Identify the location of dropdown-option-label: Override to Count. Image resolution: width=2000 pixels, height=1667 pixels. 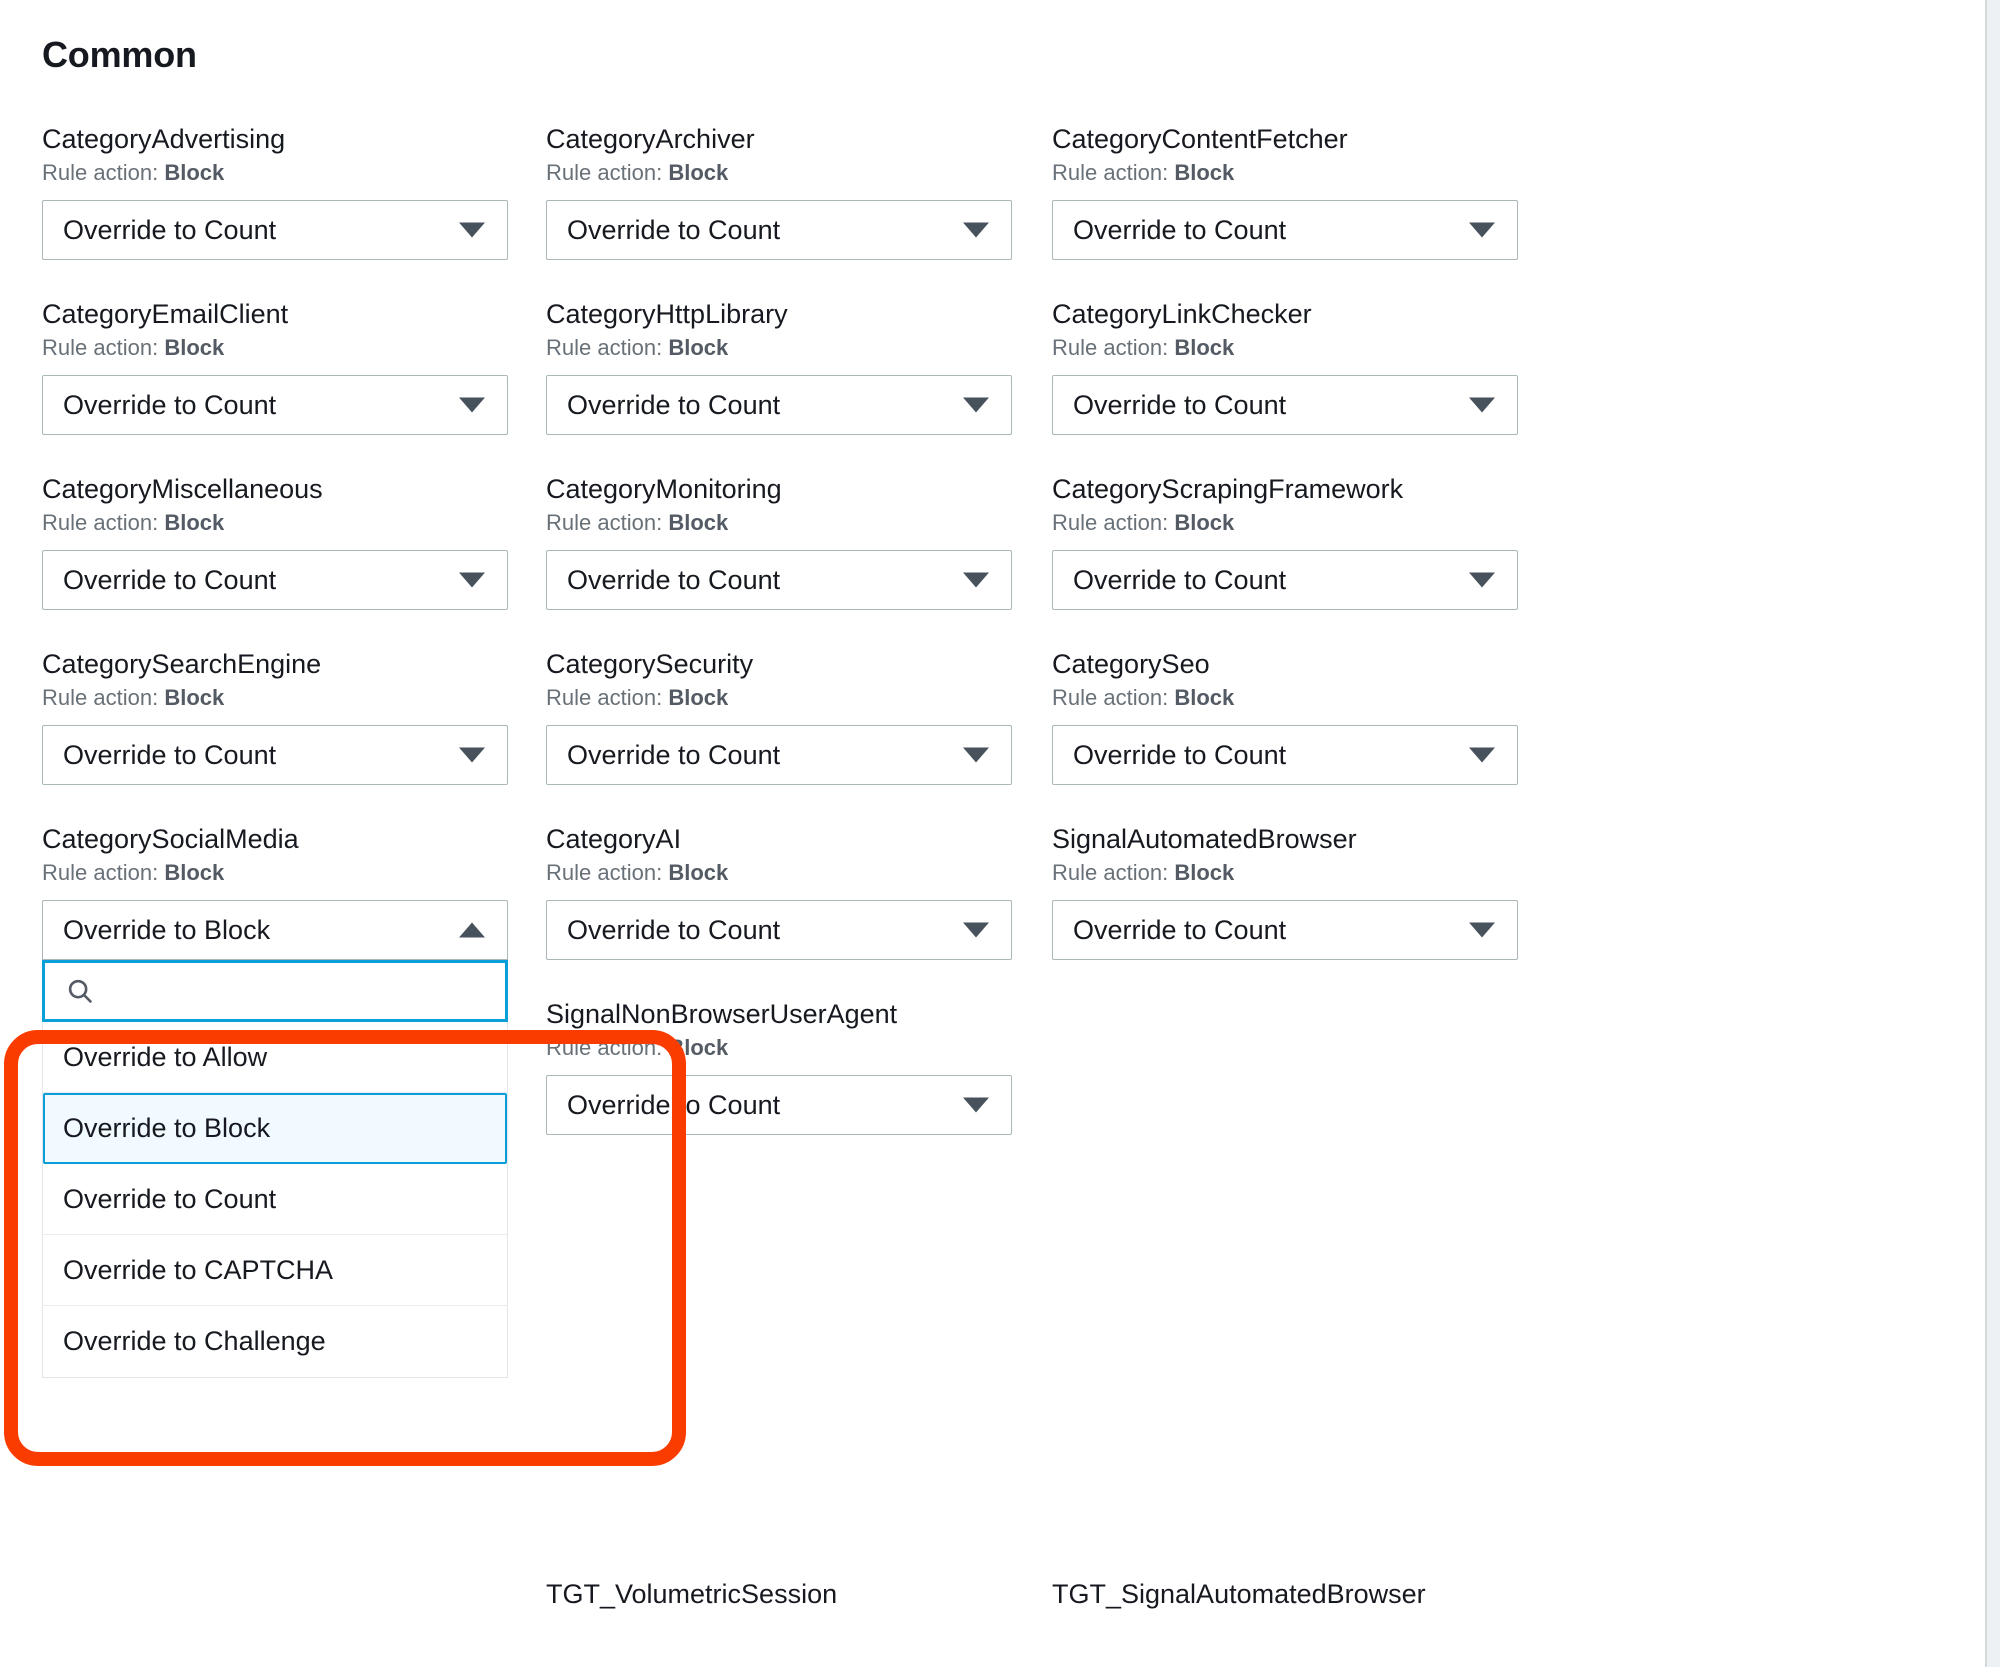
(170, 1198).